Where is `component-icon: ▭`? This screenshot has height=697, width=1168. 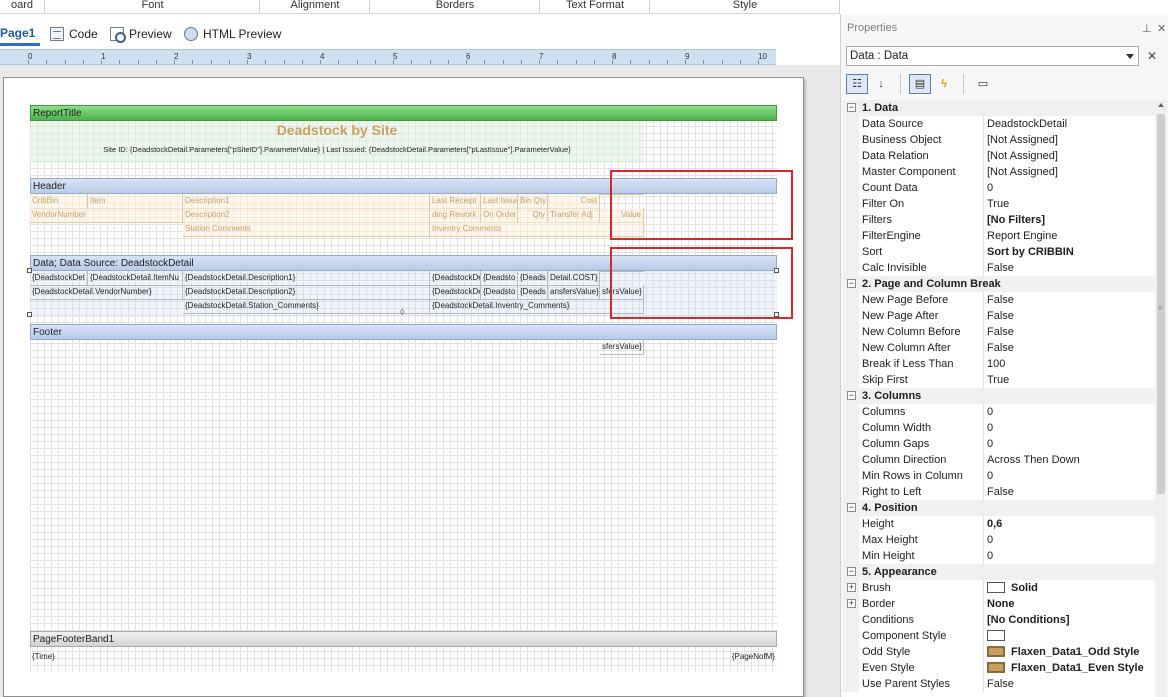
component-icon: ▭ is located at coordinates (983, 84).